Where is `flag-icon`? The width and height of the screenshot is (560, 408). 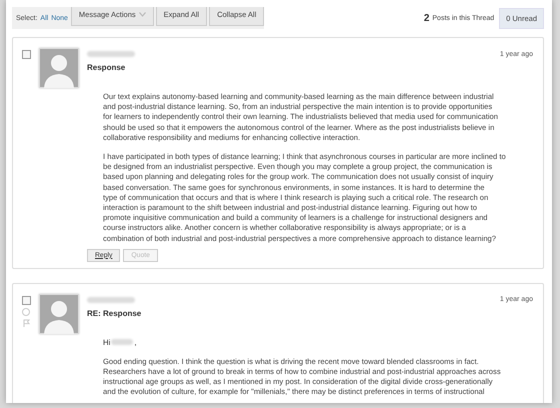
flag-icon is located at coordinates (26, 322).